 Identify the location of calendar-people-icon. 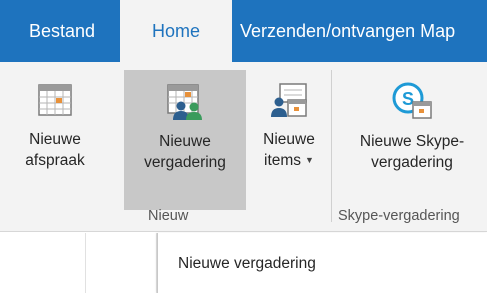
(185, 103).